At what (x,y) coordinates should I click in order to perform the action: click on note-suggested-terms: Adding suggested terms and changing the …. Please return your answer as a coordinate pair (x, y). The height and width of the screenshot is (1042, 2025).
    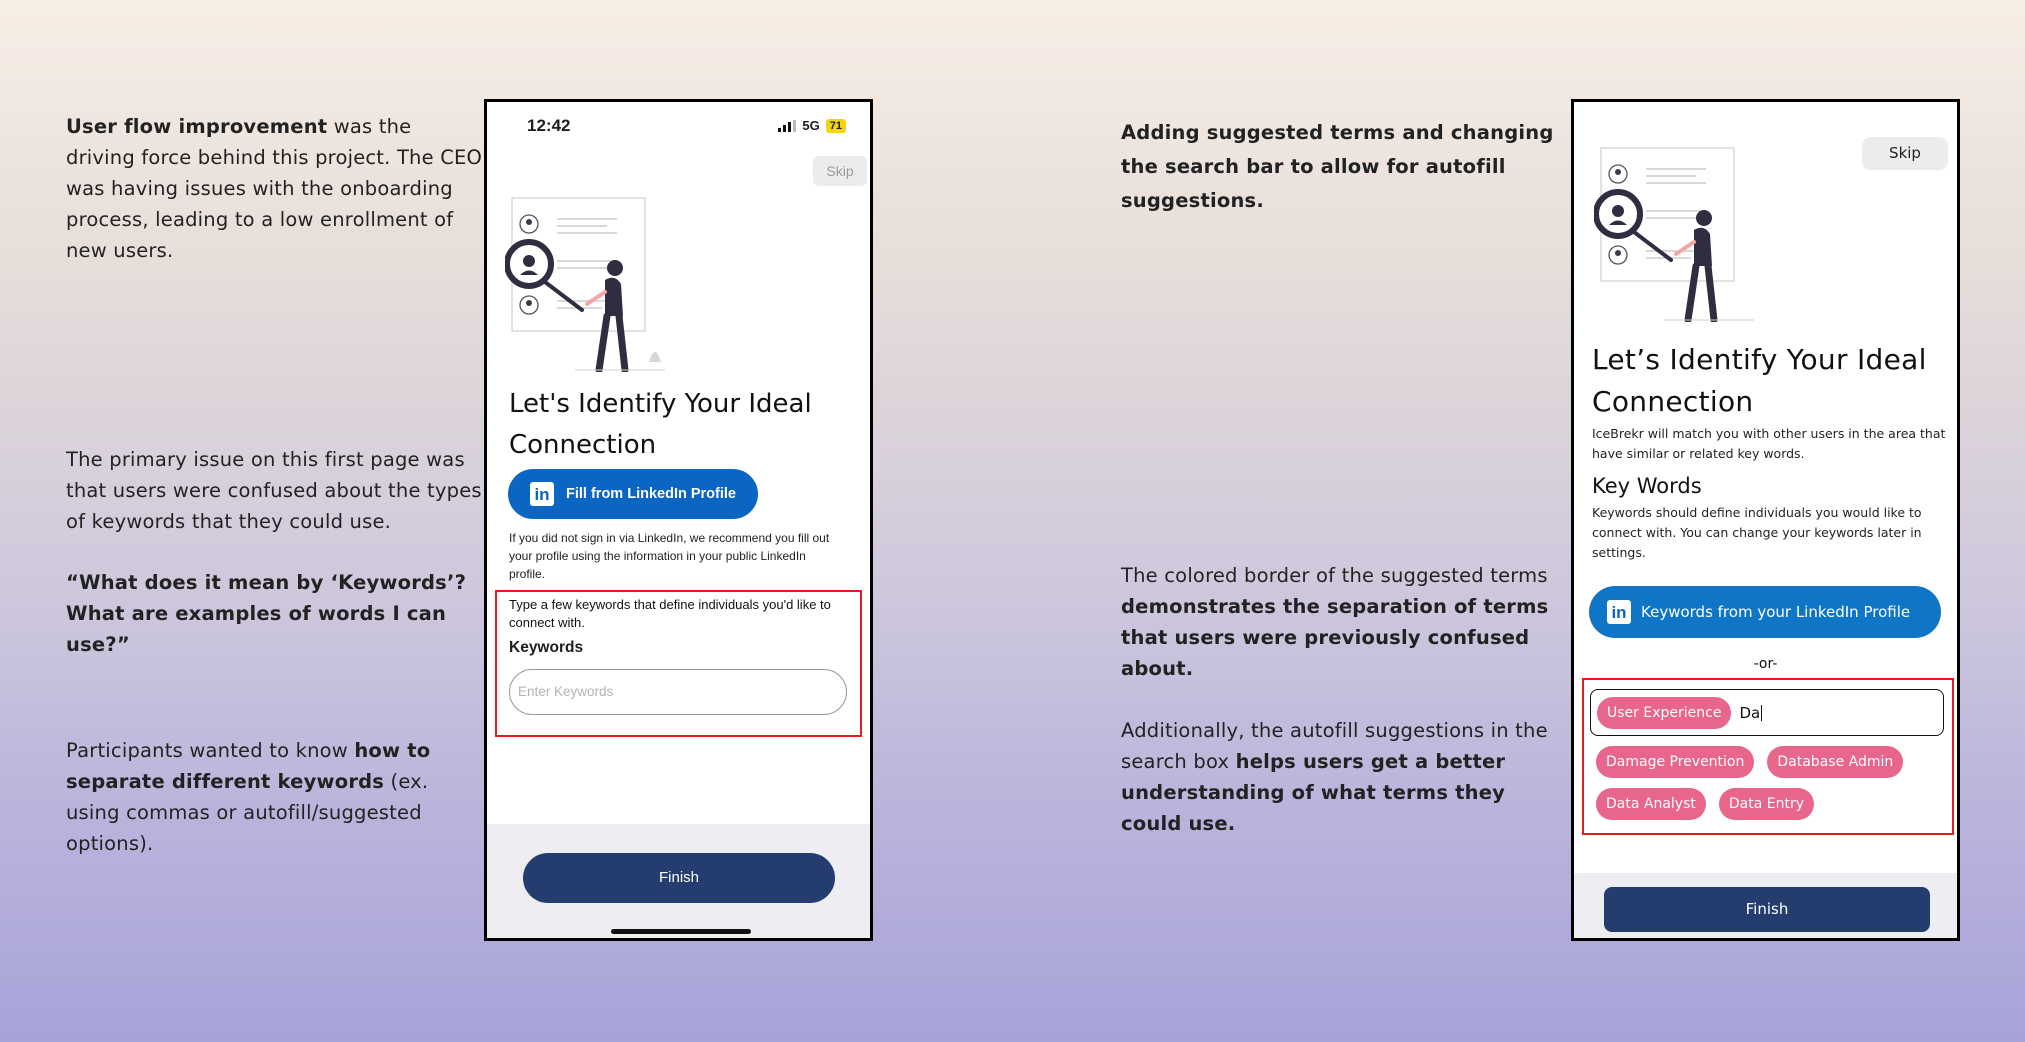
    Looking at the image, I should click on (1341, 167).